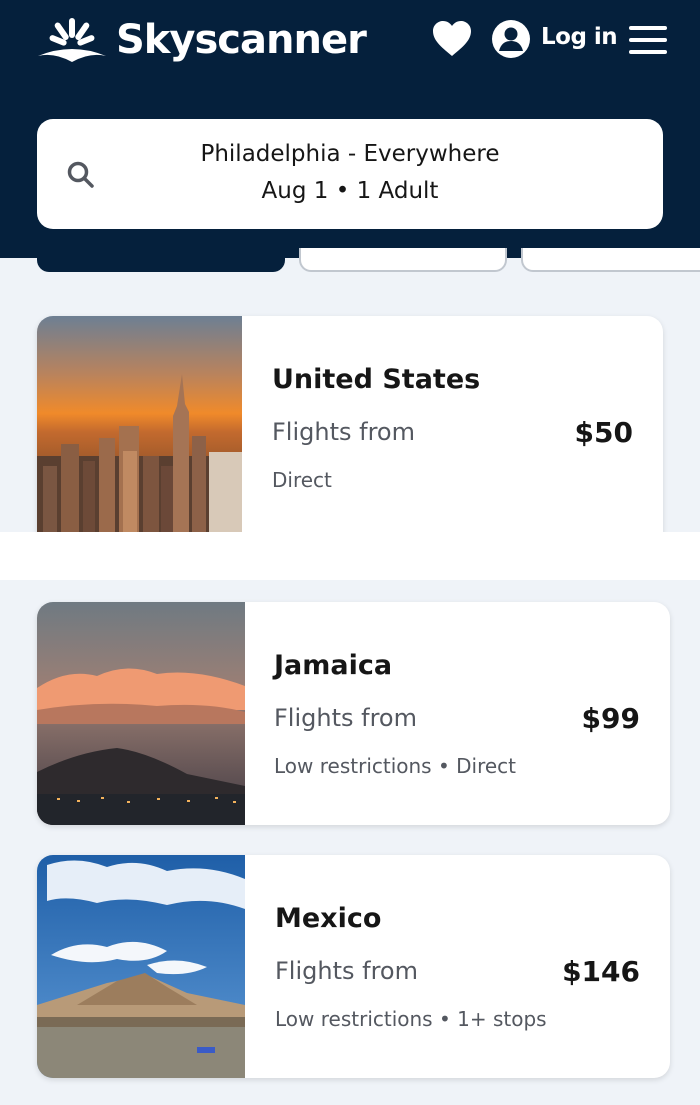 The width and height of the screenshot is (700, 1105). Describe the element at coordinates (350, 191) in the screenshot. I see `search-details: Aug 1 • 1 Adult` at that location.